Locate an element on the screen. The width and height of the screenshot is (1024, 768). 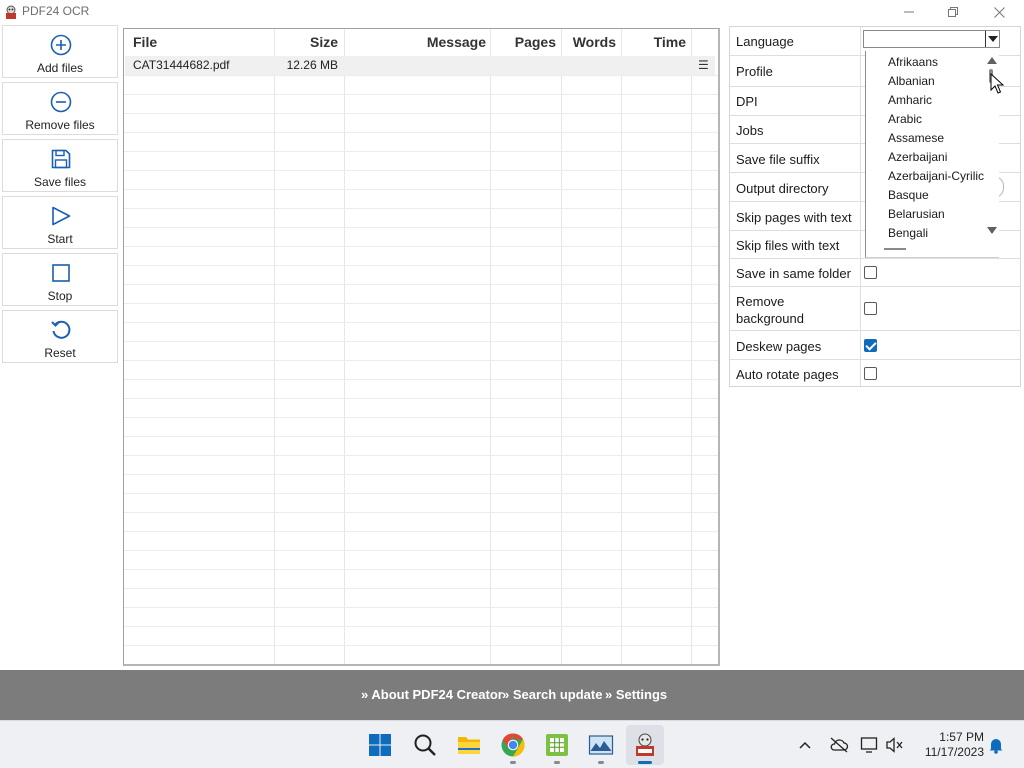
language-option: Basque is located at coordinates (908, 195).